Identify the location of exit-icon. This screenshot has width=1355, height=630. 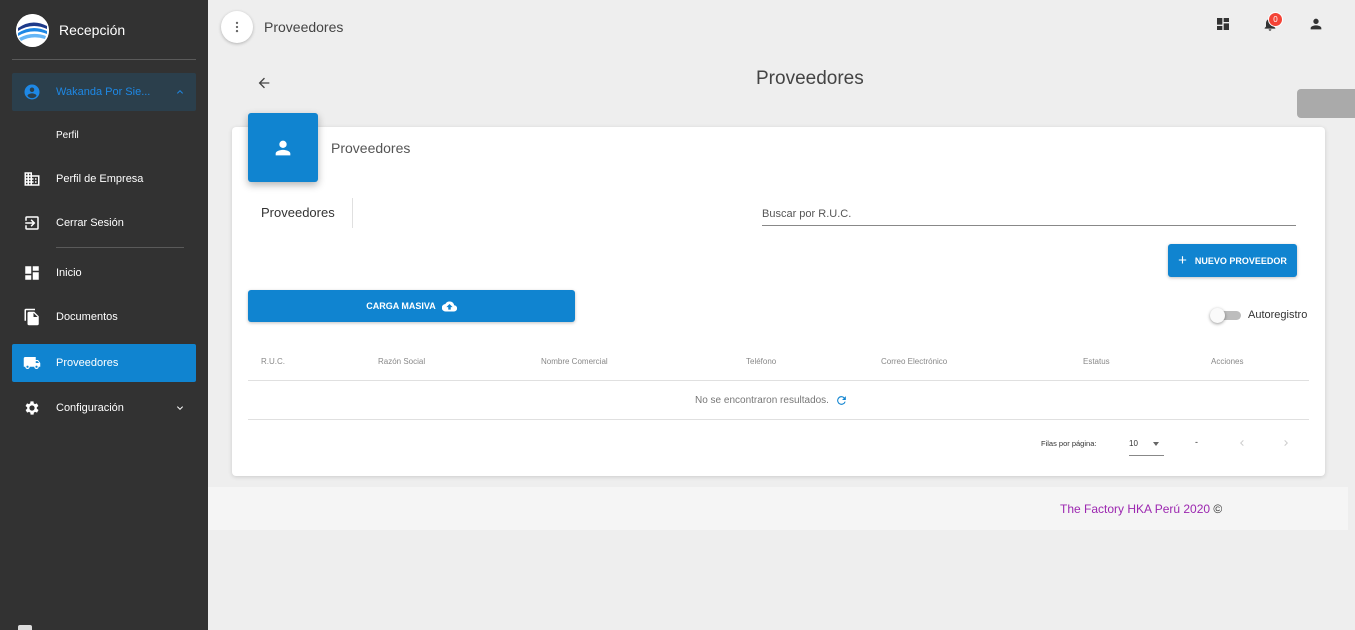
(32, 223).